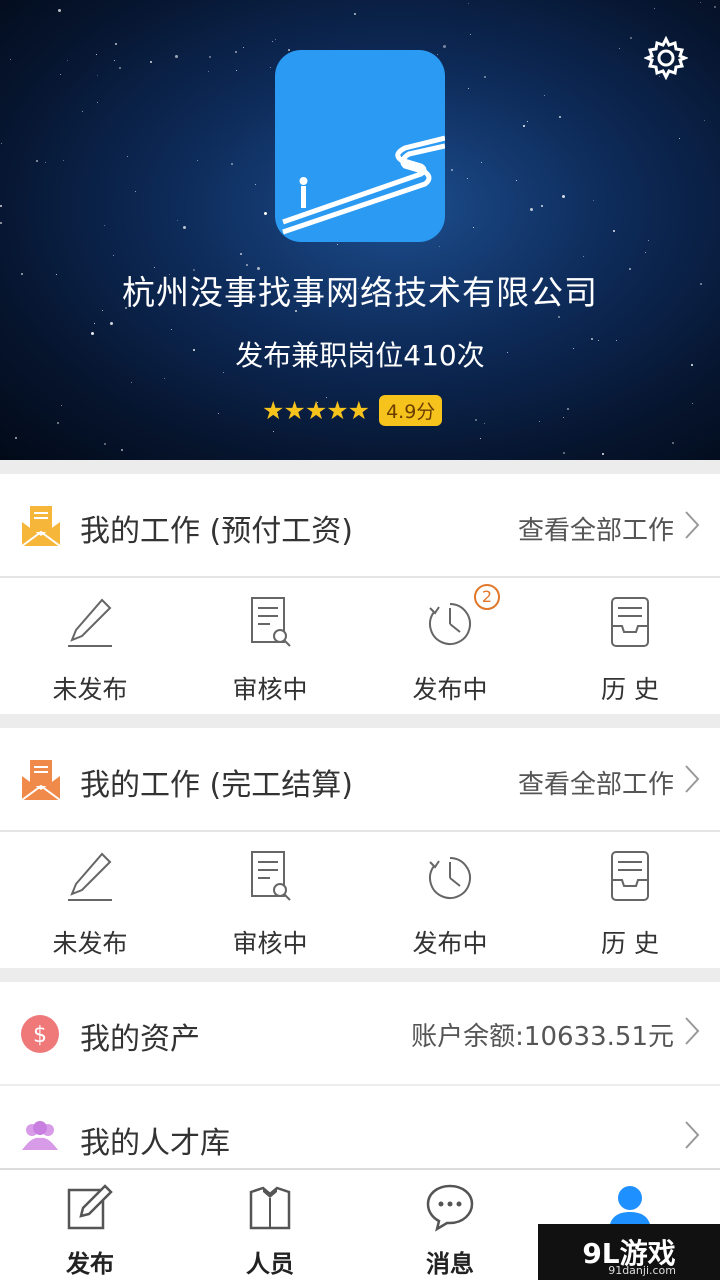 The width and height of the screenshot is (720, 1280). What do you see at coordinates (360, 292) in the screenshot?
I see `company-name: 杭州没事找事网络技术有限公司` at bounding box center [360, 292].